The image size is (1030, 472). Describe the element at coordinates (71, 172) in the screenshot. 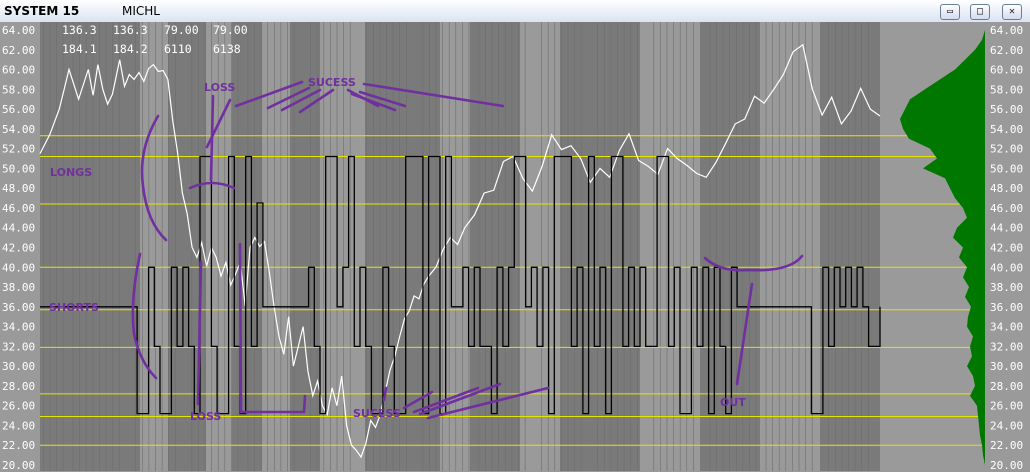

I see `label-longs: LONGS` at that location.